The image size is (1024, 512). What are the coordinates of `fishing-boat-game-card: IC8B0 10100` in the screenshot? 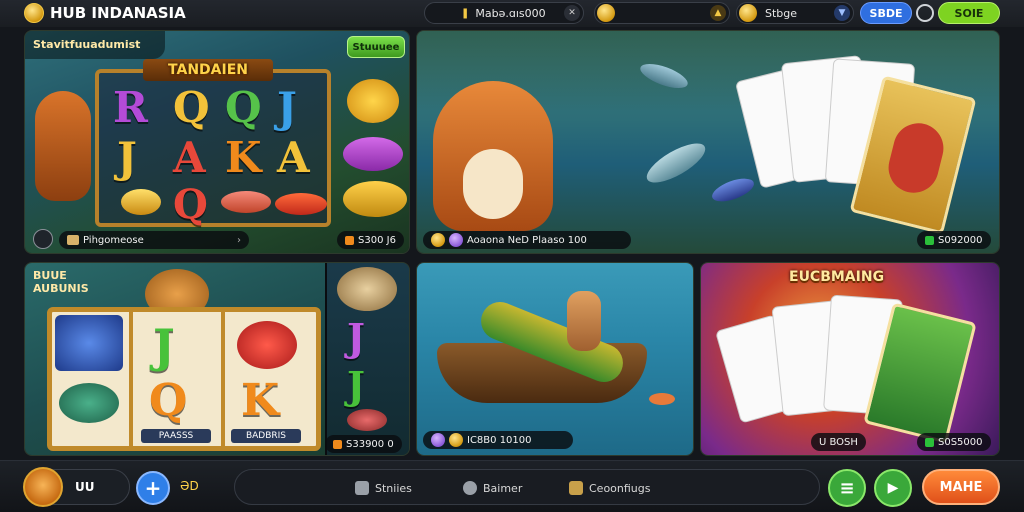 It's located at (555, 359).